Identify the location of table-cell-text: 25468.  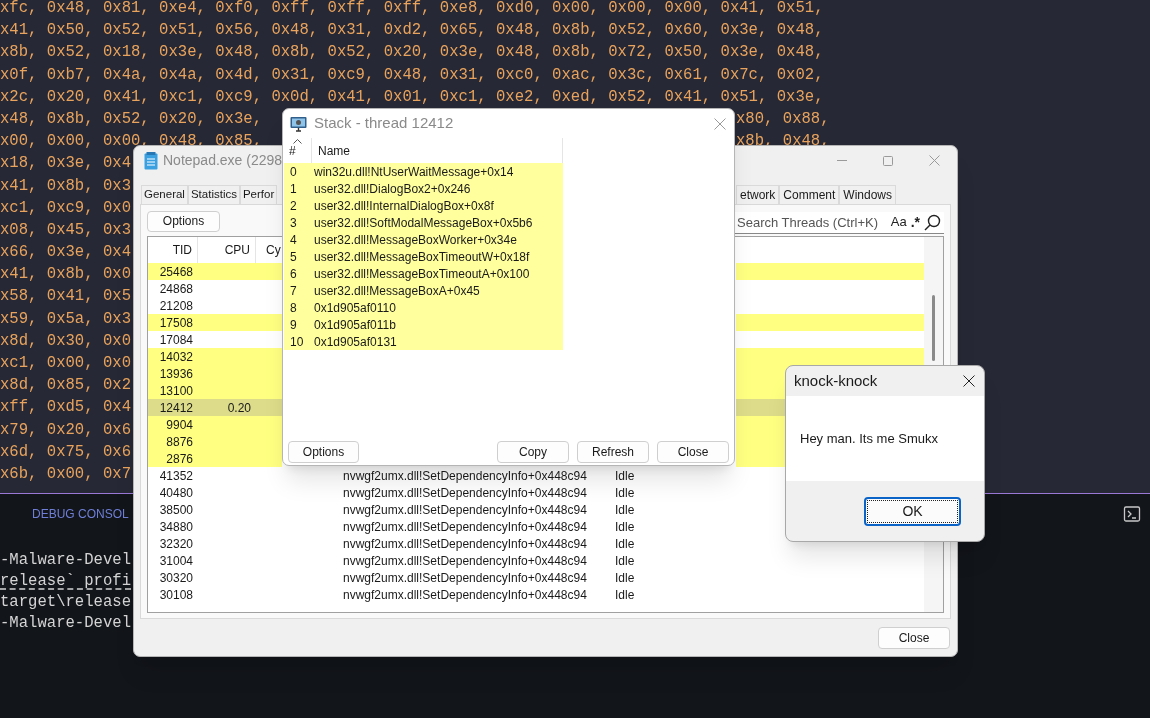
(176, 272).